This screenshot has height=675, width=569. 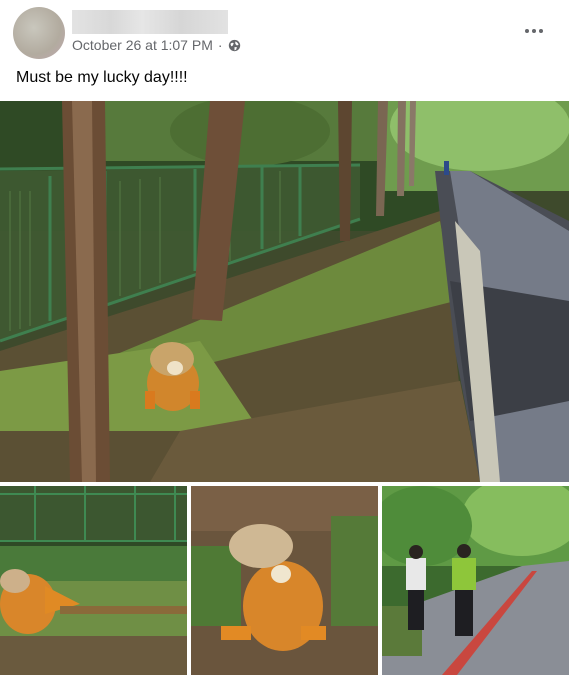 What do you see at coordinates (284, 580) in the screenshot?
I see `iguana-closeup-photo` at bounding box center [284, 580].